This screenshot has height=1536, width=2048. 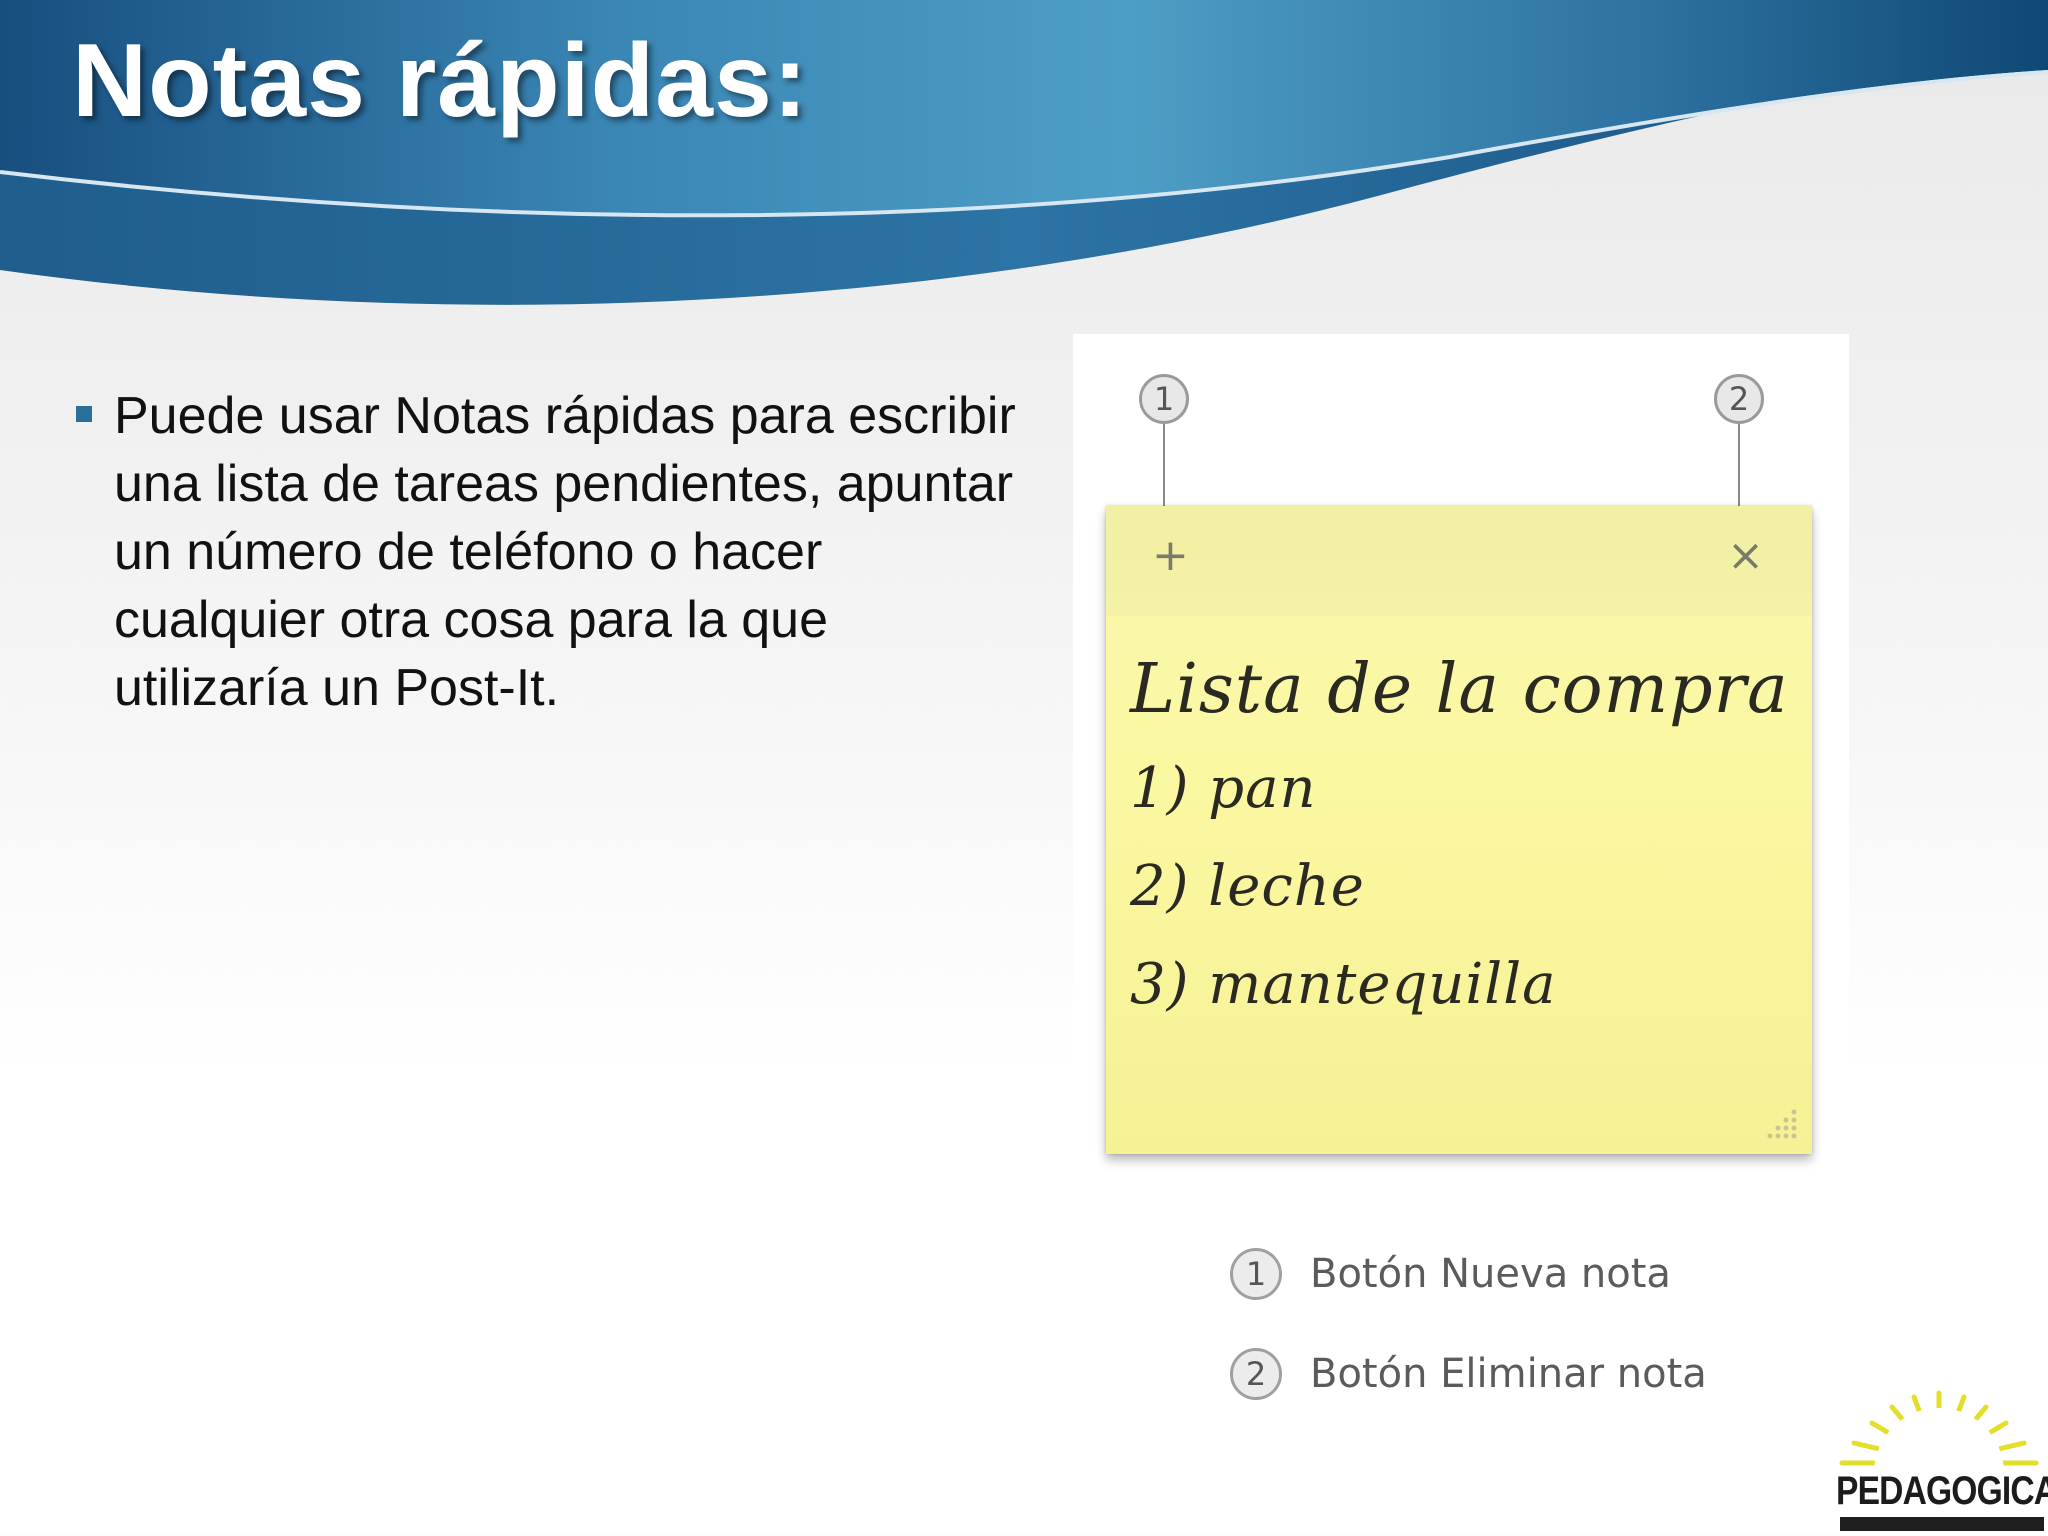 What do you see at coordinates (1256, 1374) in the screenshot?
I see `legend-number: 2` at bounding box center [1256, 1374].